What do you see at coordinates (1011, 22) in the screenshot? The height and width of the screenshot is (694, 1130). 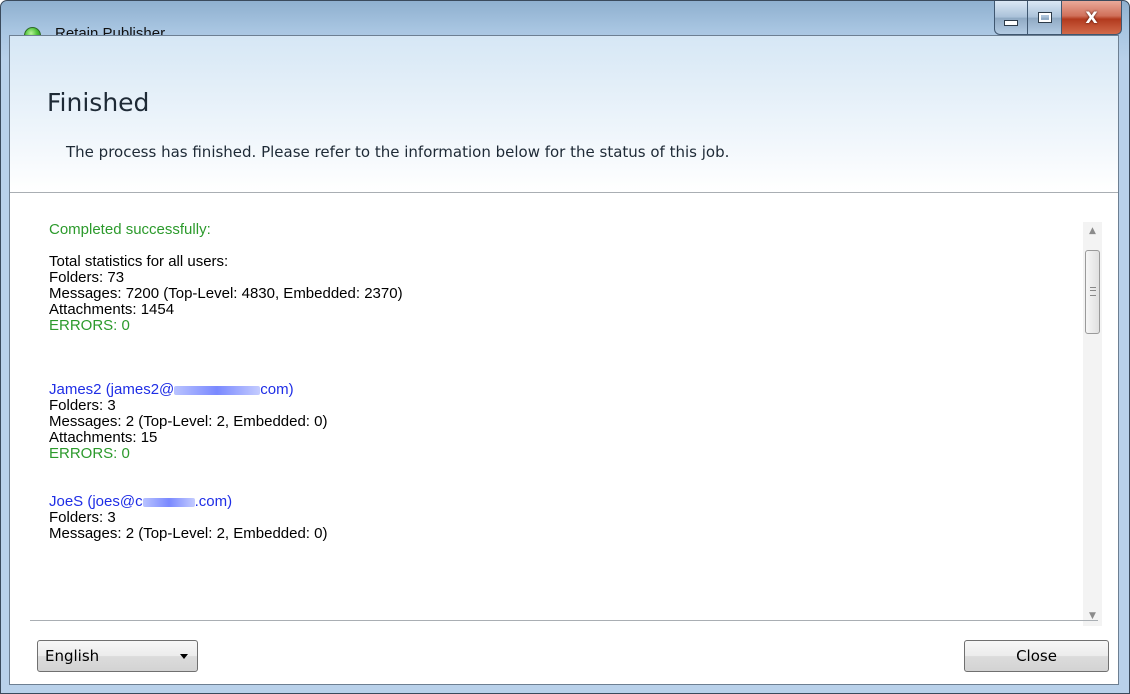 I see `minimize-icon` at bounding box center [1011, 22].